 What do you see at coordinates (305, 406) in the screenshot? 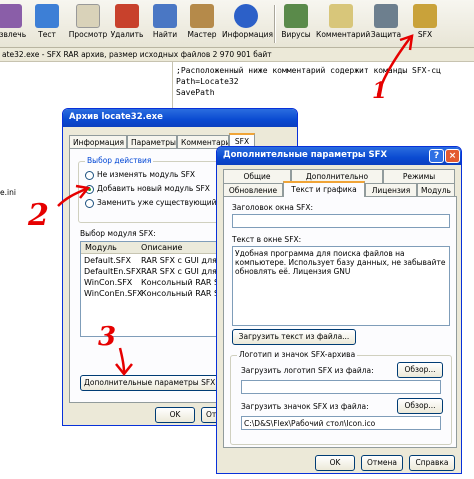
I see `icon-label: Загрузить значок SFX из файла:` at bounding box center [305, 406].